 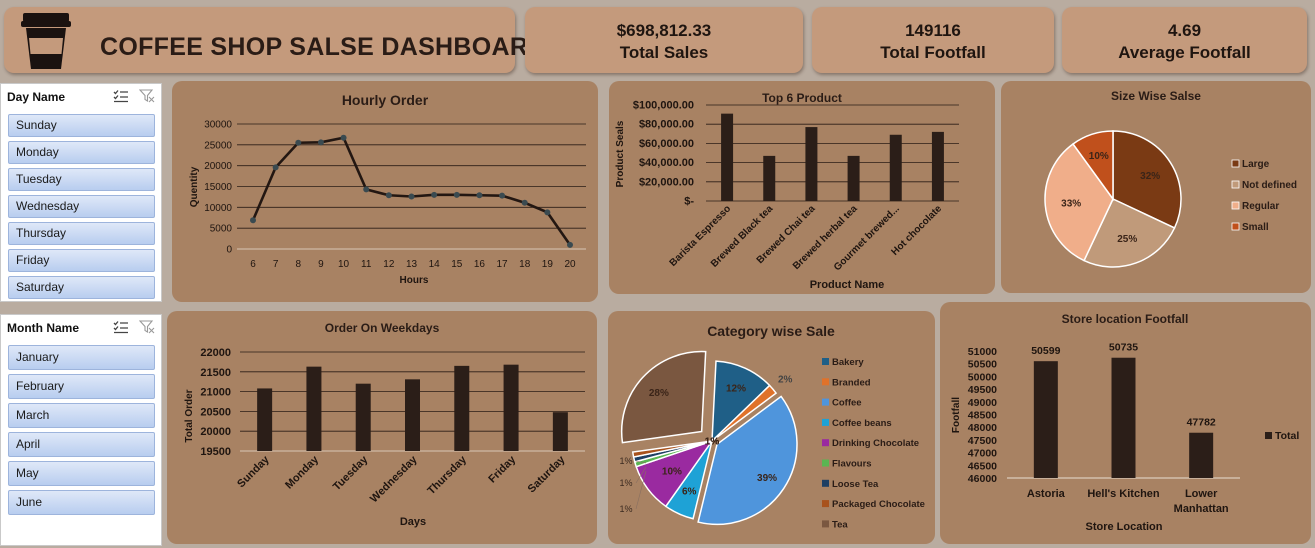 I want to click on x-tick-label: Tuesday, so click(x=351, y=473).